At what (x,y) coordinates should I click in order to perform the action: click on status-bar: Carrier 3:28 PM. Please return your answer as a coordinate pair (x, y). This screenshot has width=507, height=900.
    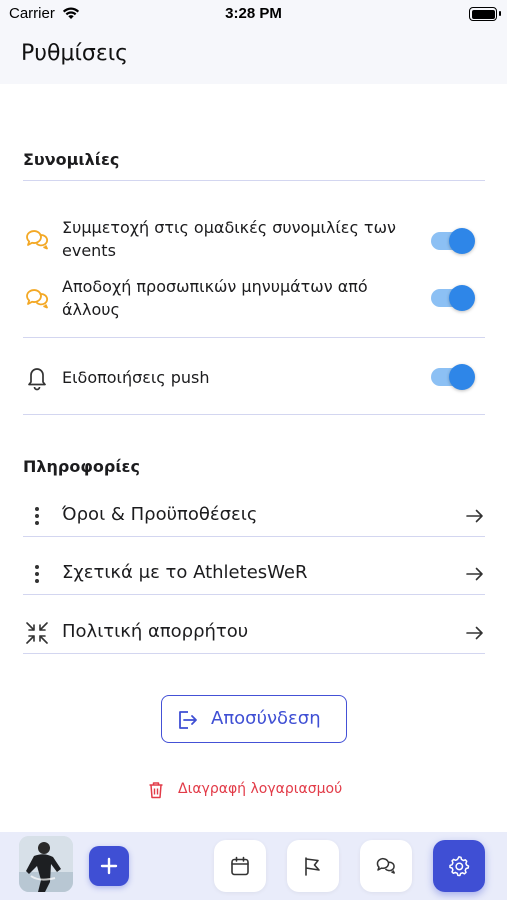
    Looking at the image, I should click on (253, 14).